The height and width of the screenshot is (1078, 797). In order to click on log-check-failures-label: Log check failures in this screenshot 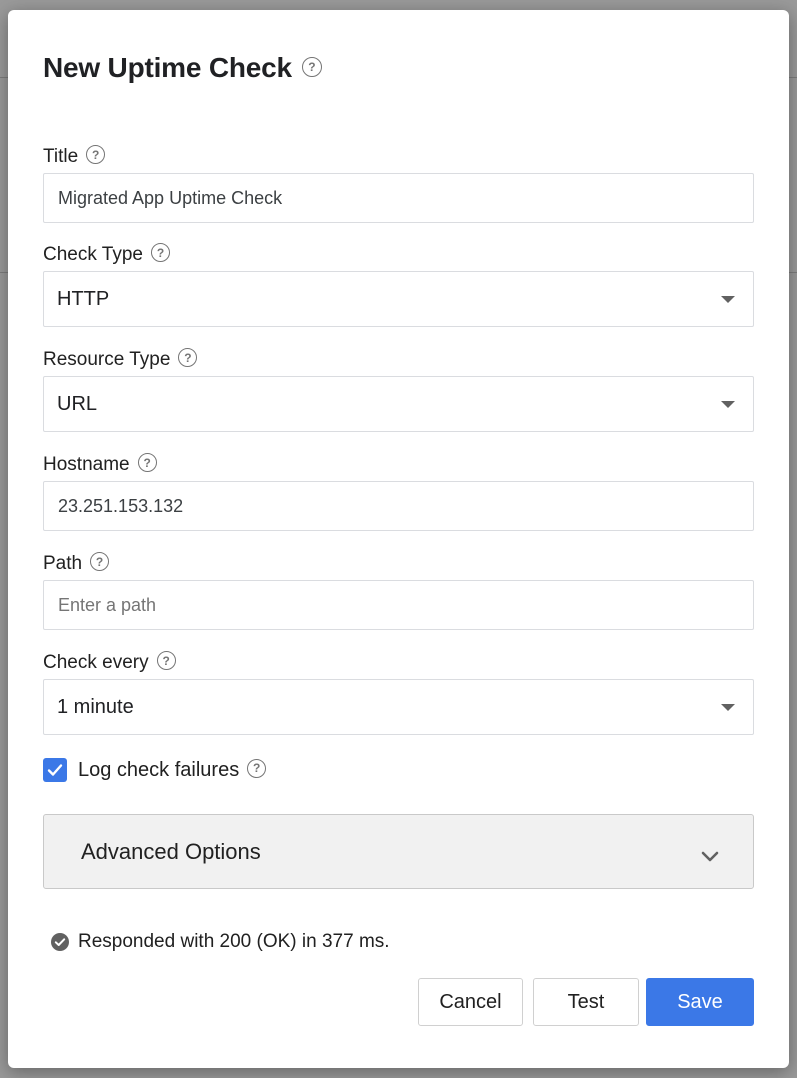, I will do `click(159, 769)`.